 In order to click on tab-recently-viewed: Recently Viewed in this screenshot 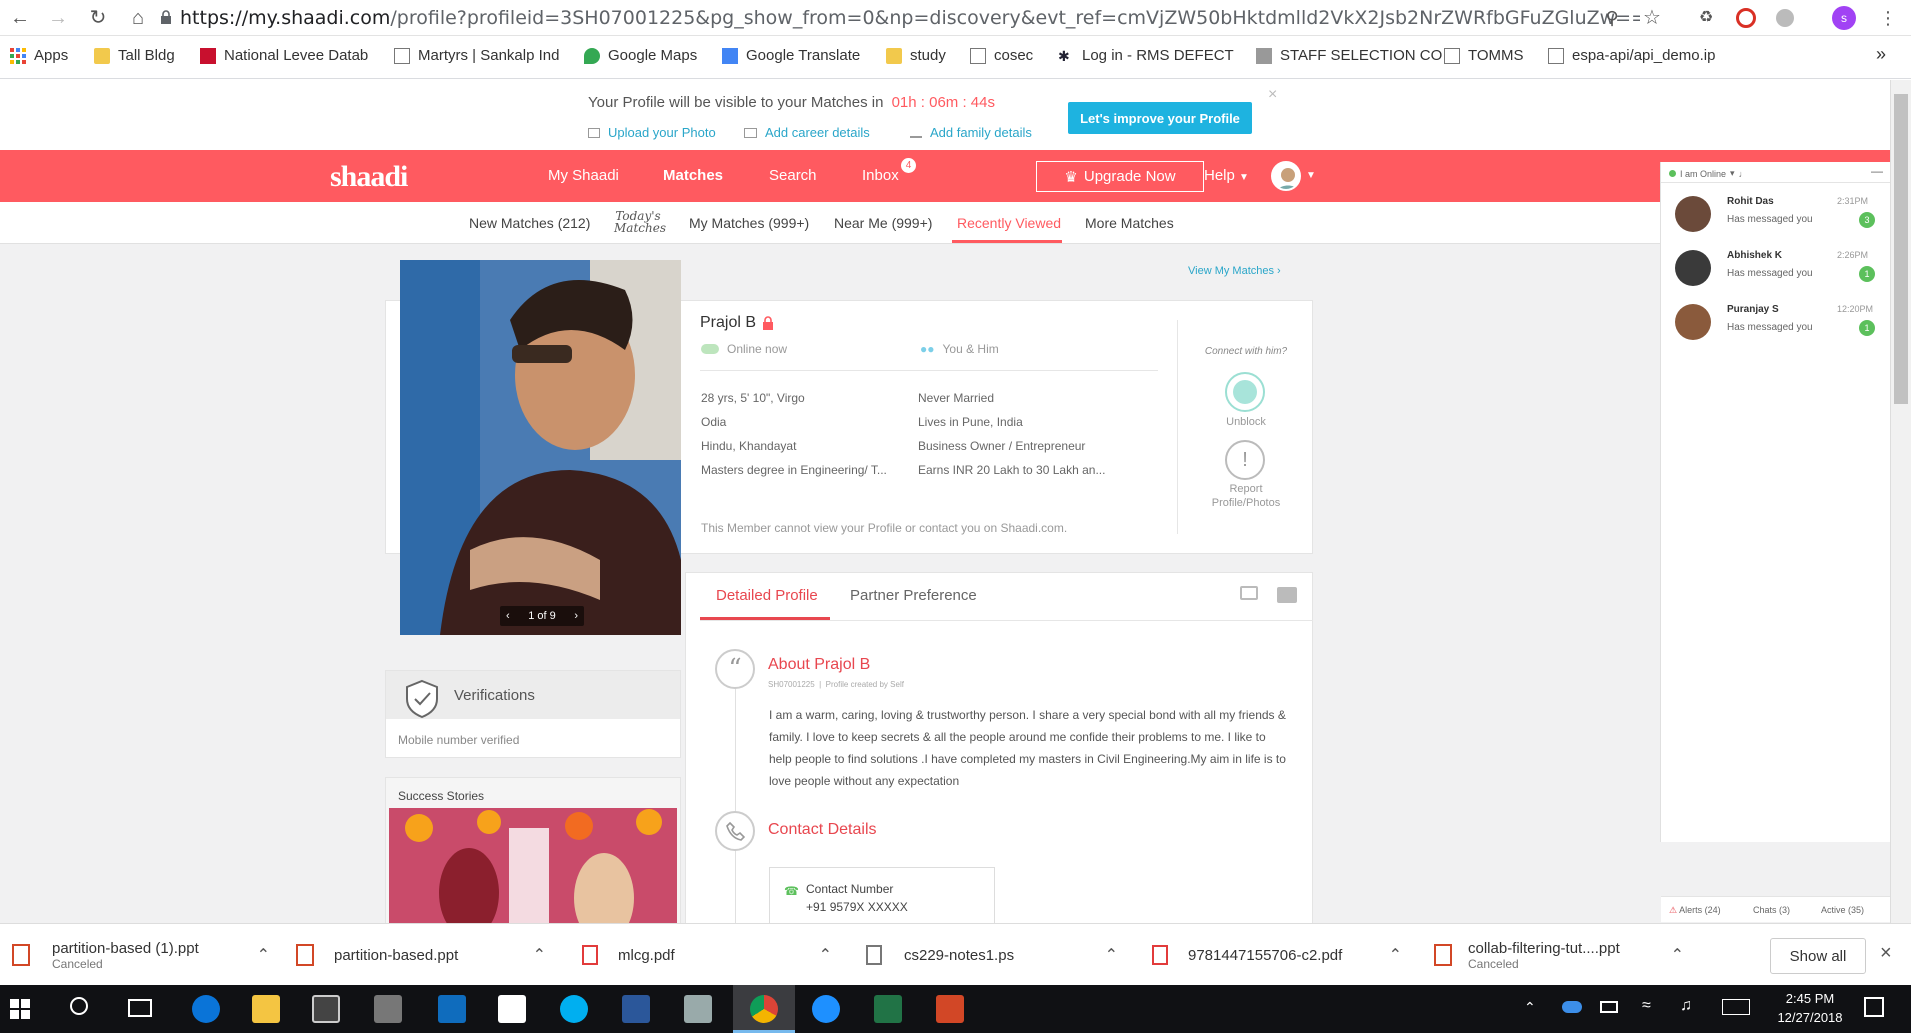, I will do `click(1009, 223)`.